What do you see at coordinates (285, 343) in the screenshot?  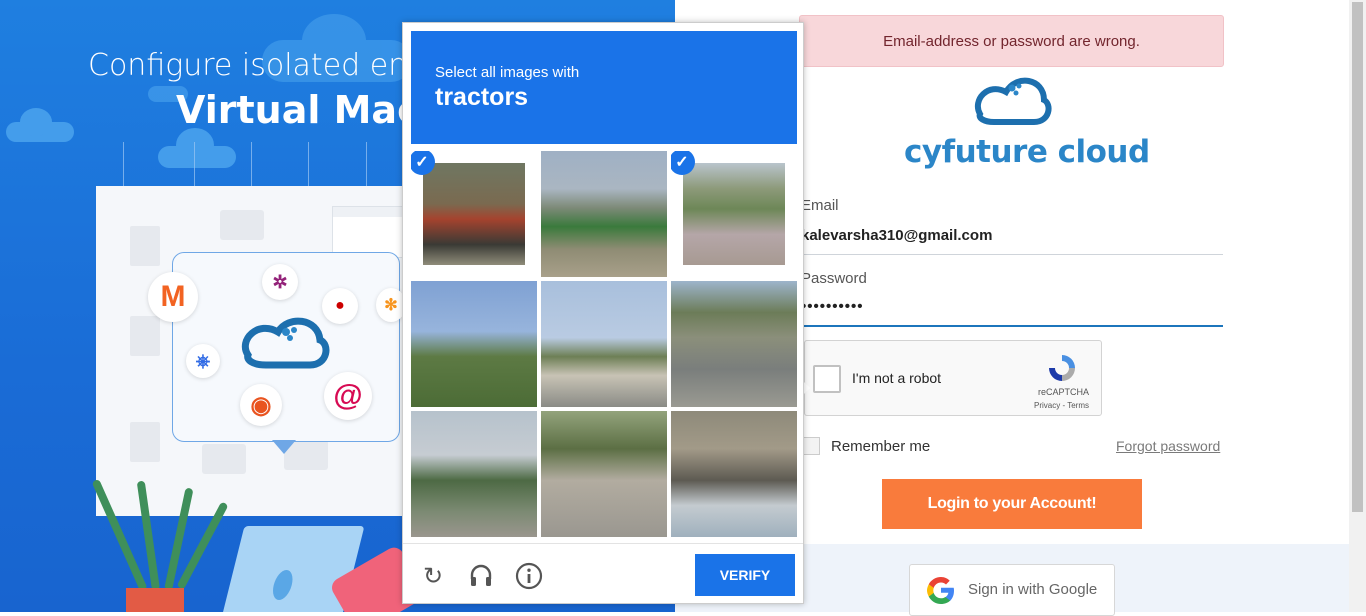 I see `cyfuture-cloud-icon` at bounding box center [285, 343].